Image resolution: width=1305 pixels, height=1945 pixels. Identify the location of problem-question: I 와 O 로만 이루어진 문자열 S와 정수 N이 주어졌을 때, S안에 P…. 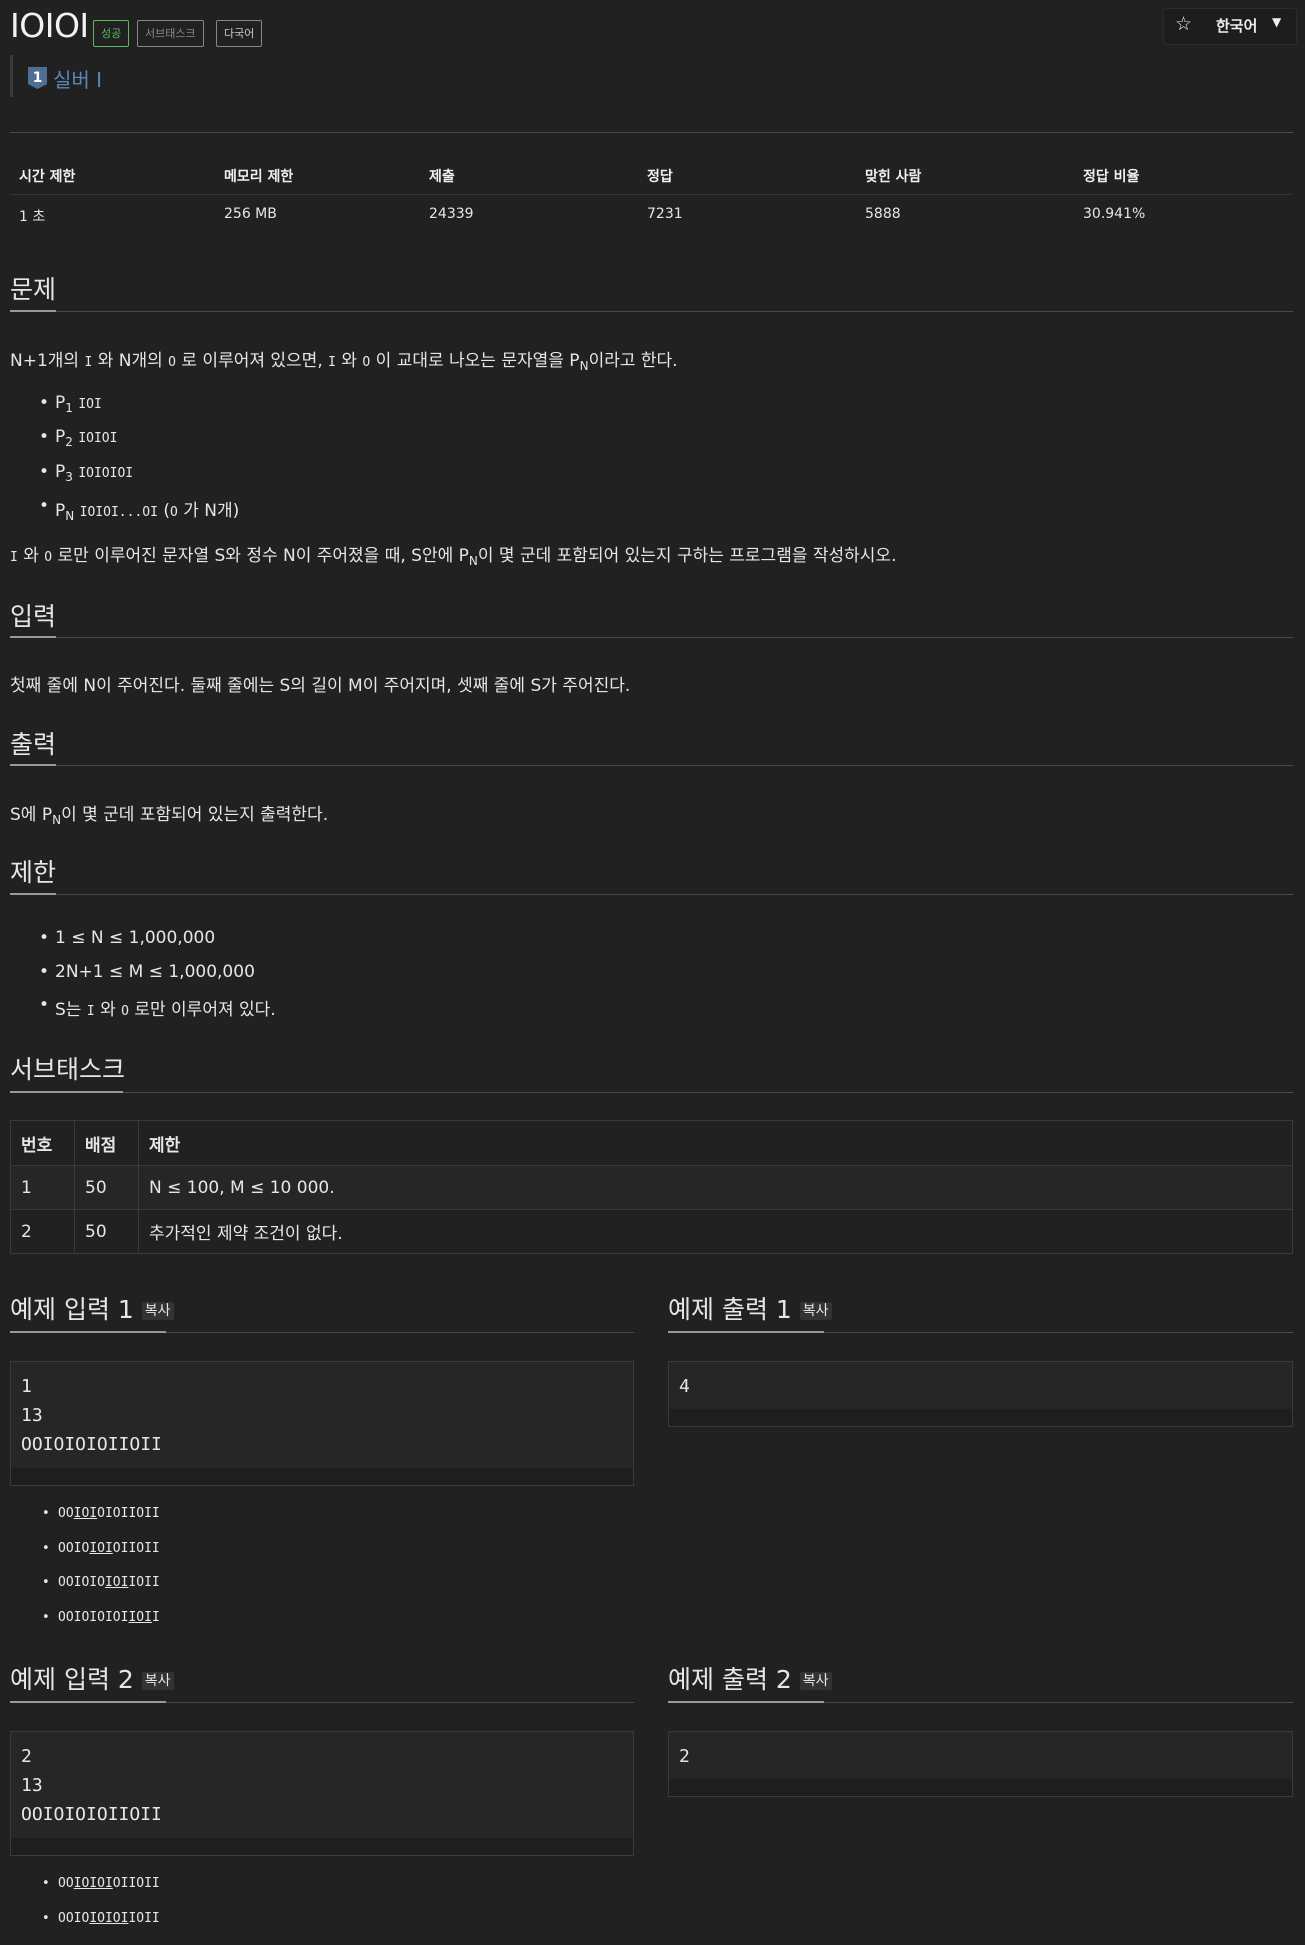
(453, 557).